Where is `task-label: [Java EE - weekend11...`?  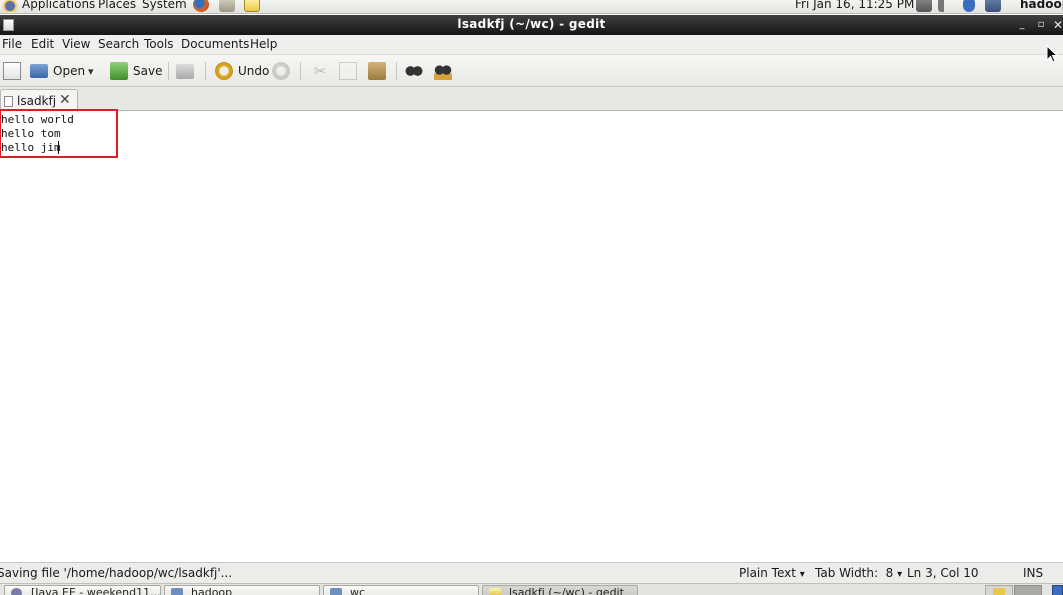
task-label: [Java EE - weekend11... is located at coordinates (96, 590).